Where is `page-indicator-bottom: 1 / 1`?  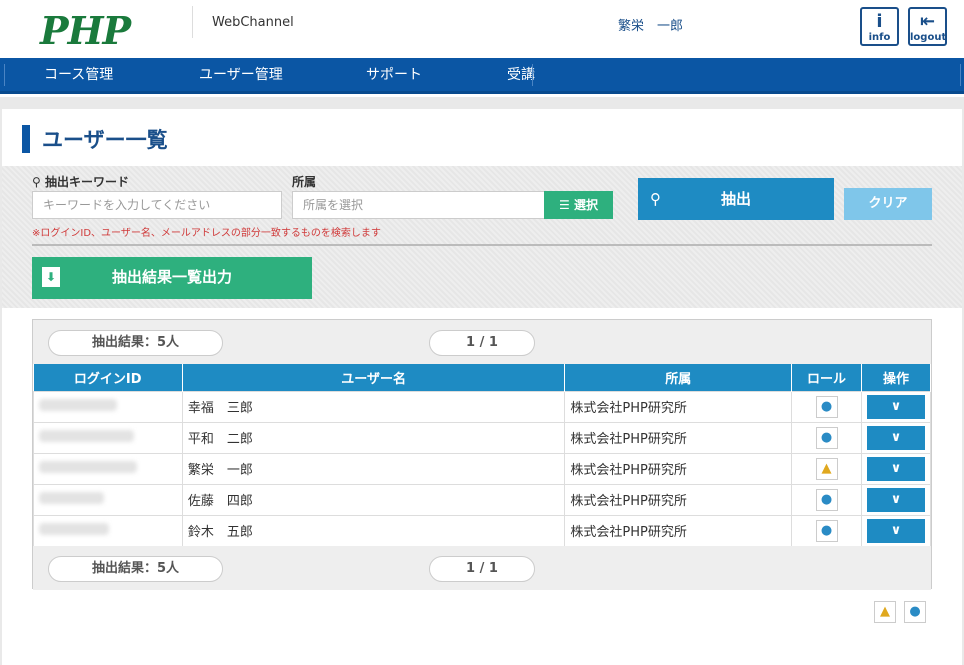 page-indicator-bottom: 1 / 1 is located at coordinates (482, 569).